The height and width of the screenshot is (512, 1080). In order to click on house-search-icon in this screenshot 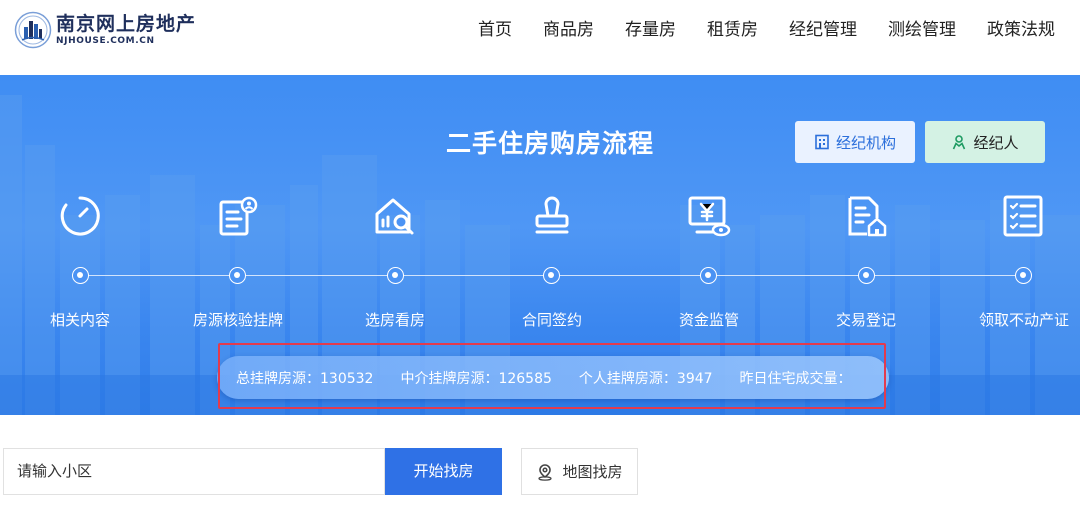, I will do `click(394, 216)`.